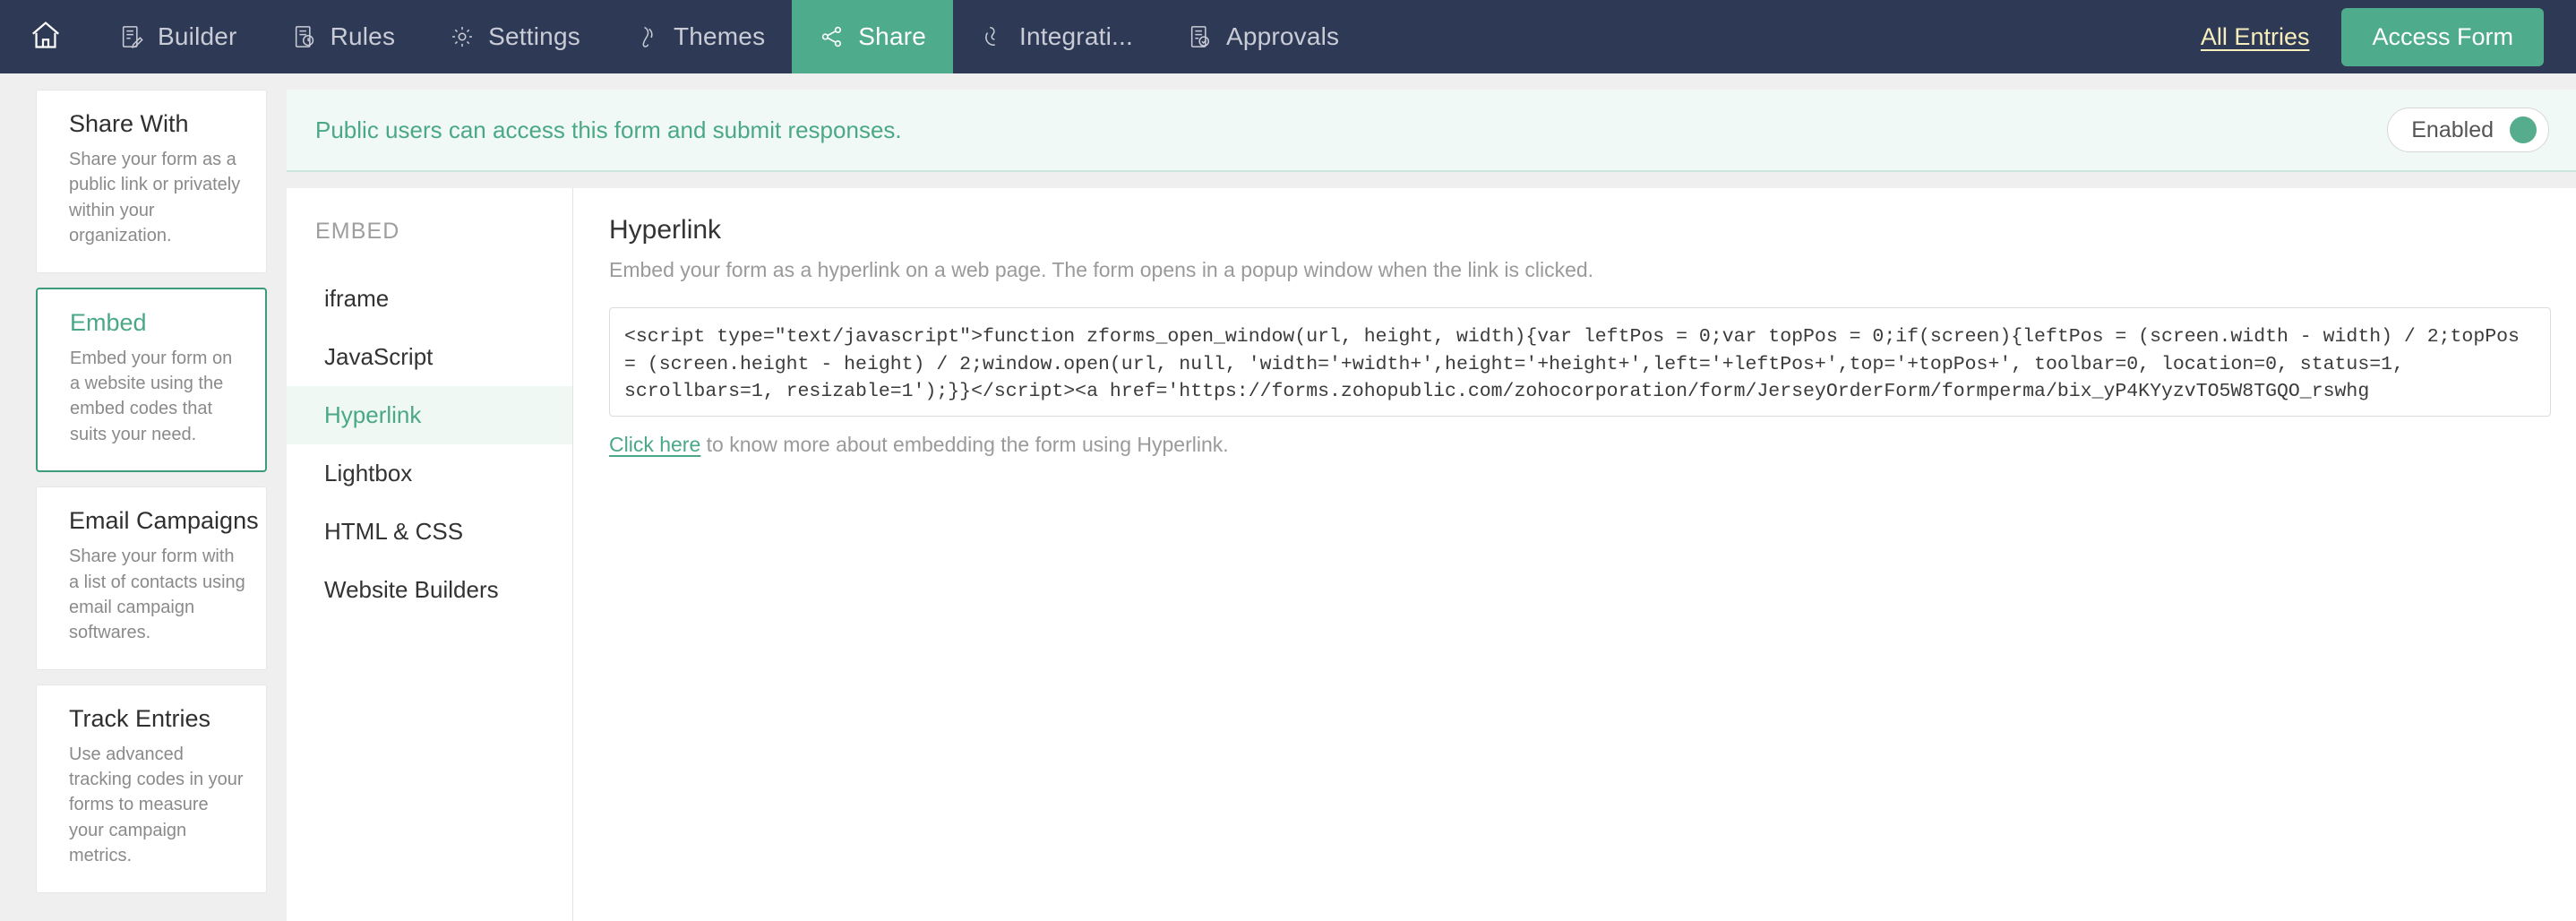 Image resolution: width=2576 pixels, height=921 pixels. Describe the element at coordinates (131, 37) in the screenshot. I see `builder-icon` at that location.